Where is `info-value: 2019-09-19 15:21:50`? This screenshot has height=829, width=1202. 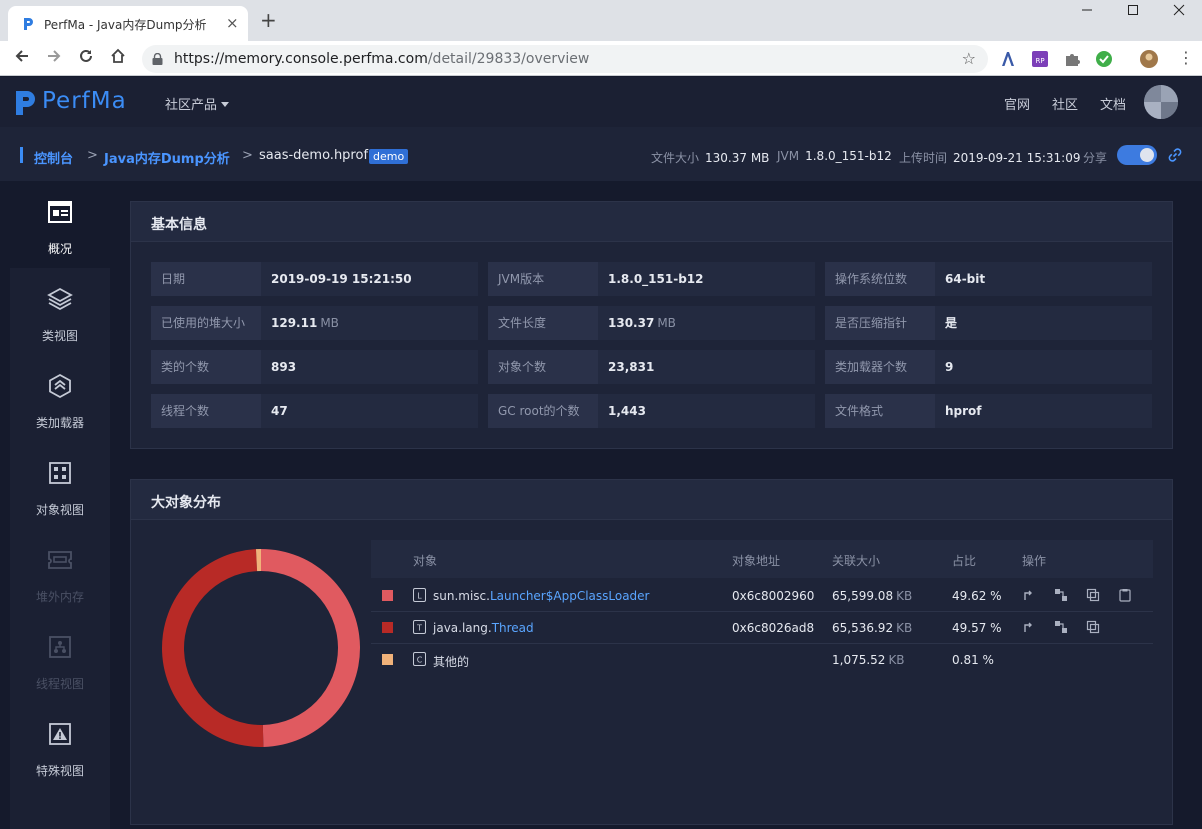 info-value: 2019-09-19 15:21:50 is located at coordinates (369, 279).